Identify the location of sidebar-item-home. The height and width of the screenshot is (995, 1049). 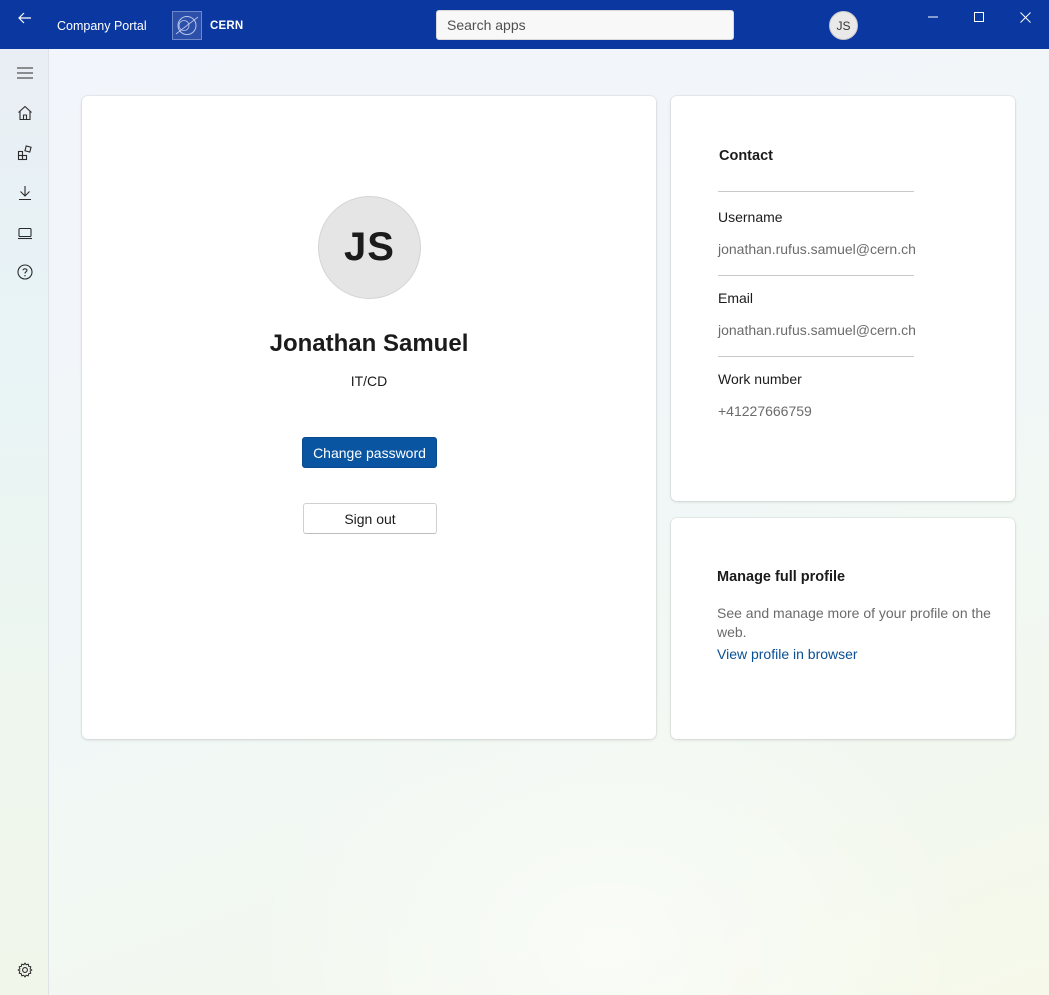
(25, 113).